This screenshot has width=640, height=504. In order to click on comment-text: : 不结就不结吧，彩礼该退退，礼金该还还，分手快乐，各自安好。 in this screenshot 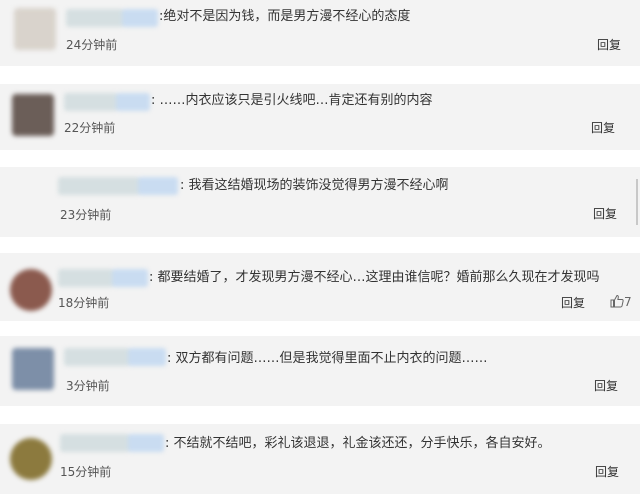, I will do `click(358, 443)`.